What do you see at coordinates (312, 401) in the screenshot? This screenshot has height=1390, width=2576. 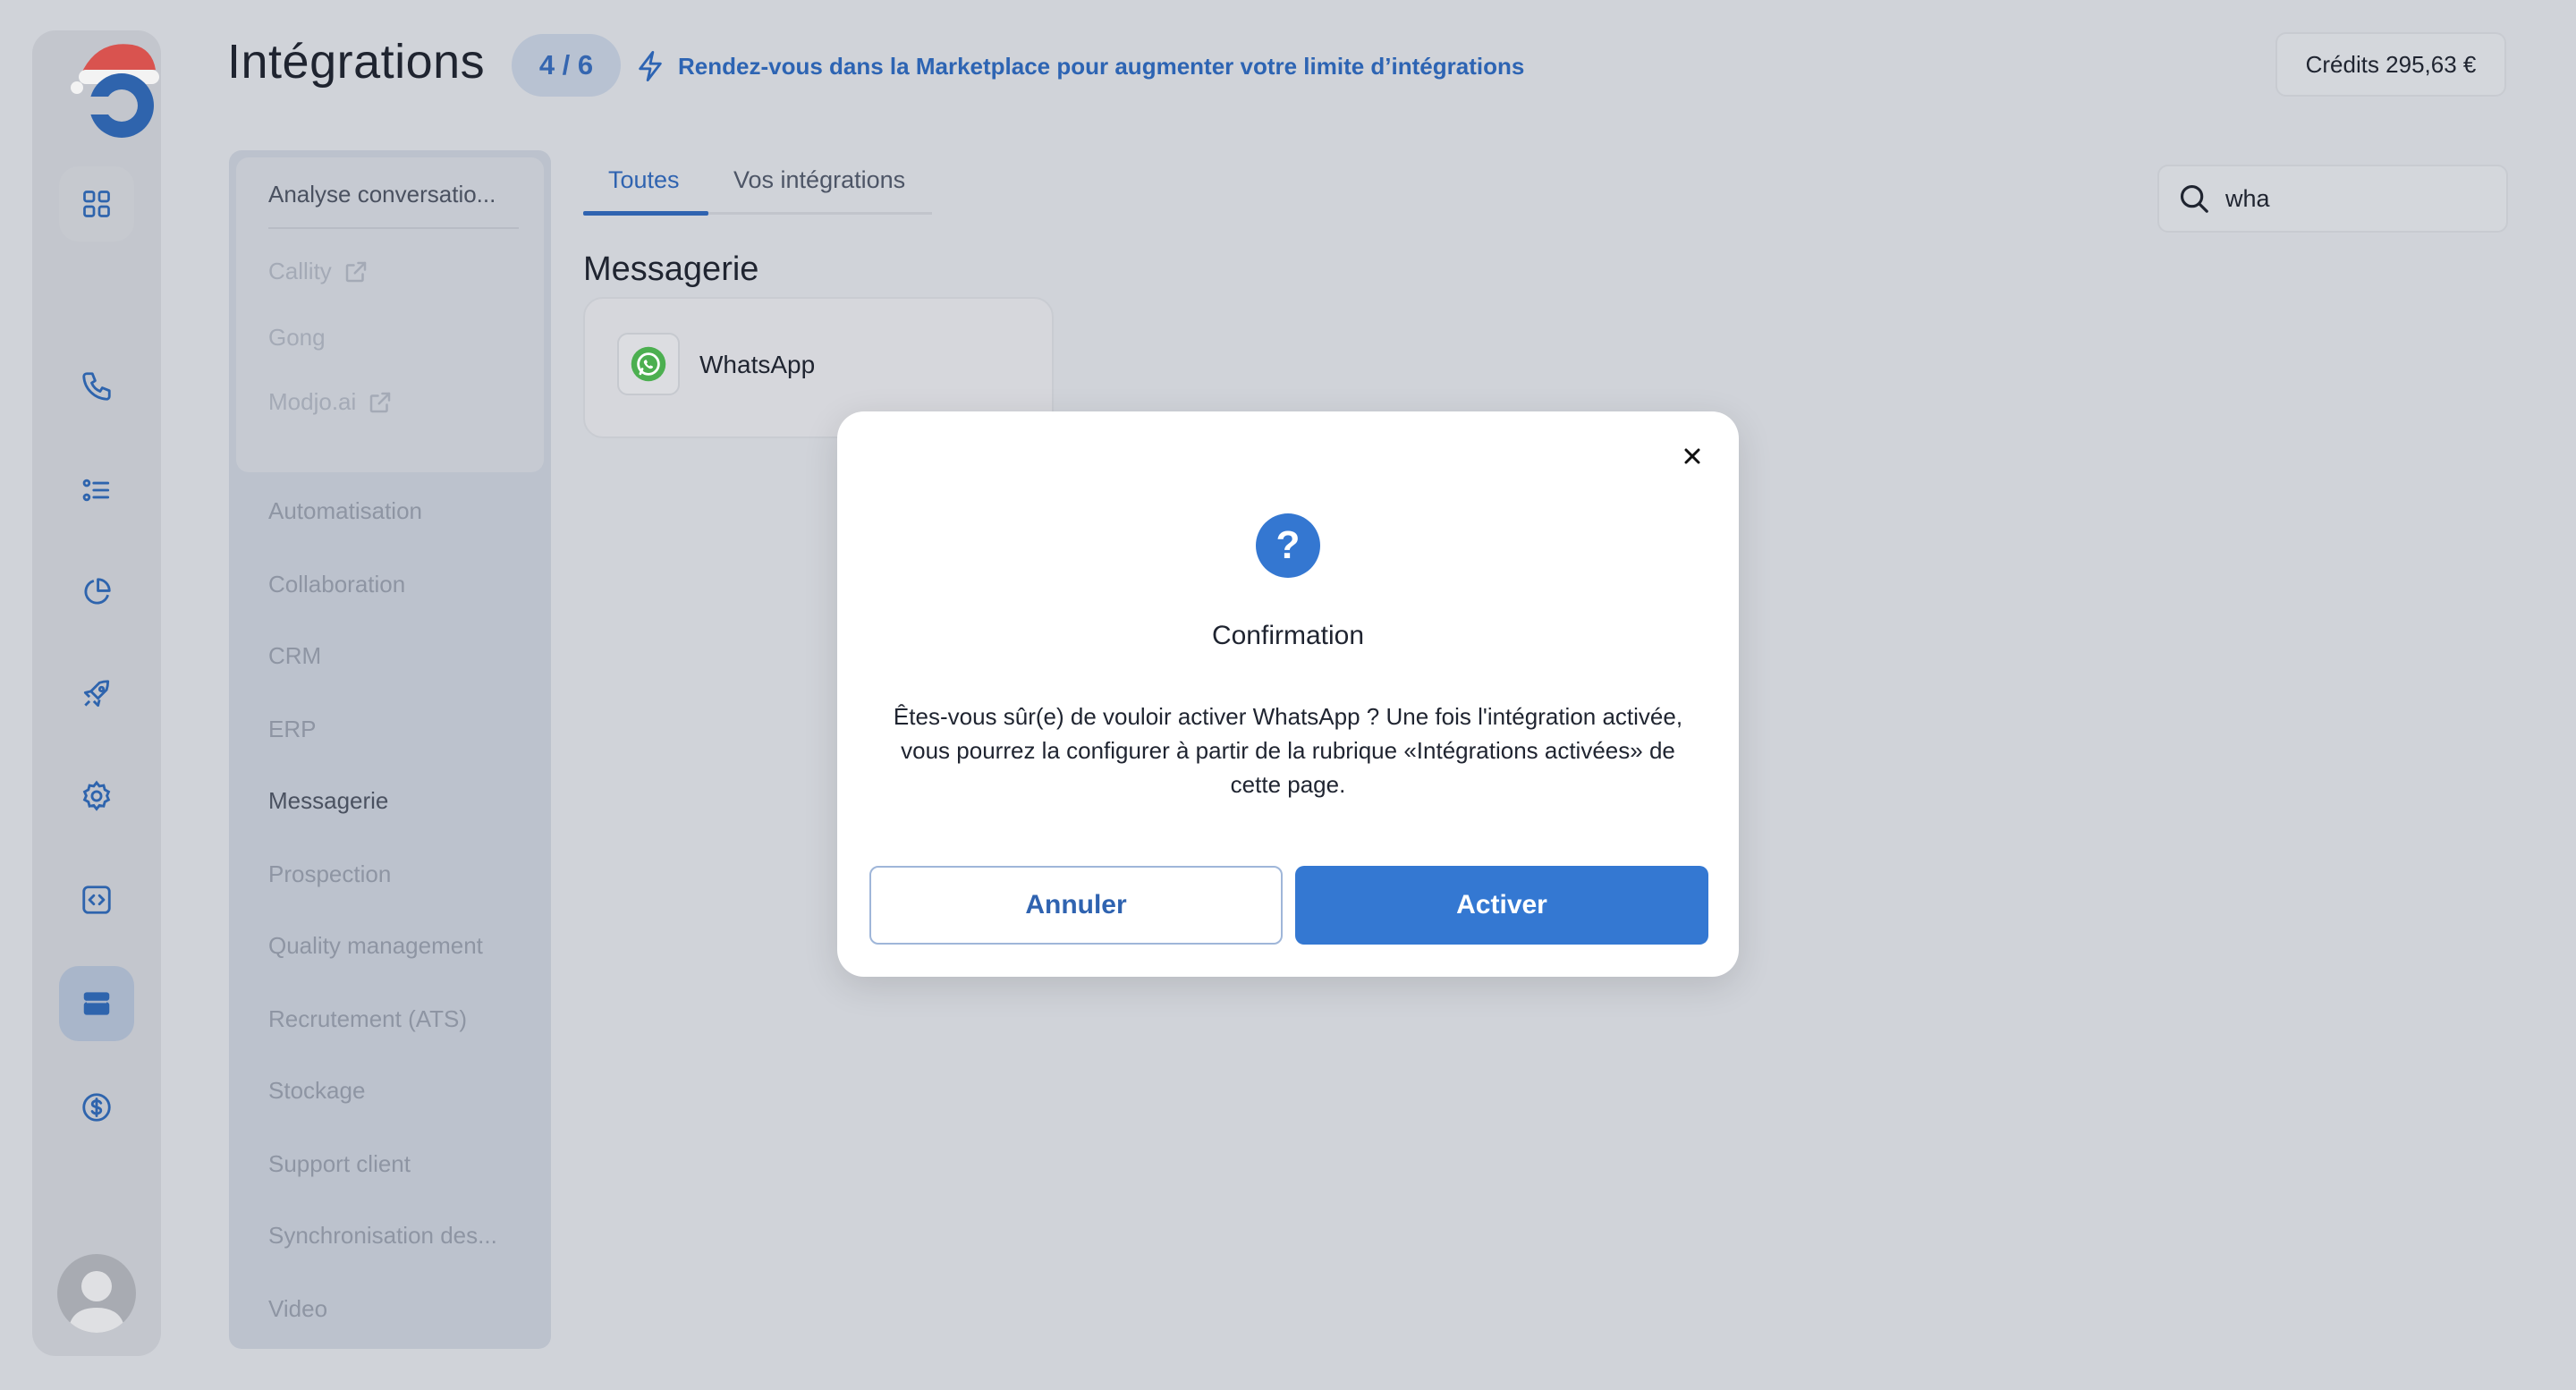 I see `sub-item-label: Modjo.ai` at bounding box center [312, 401].